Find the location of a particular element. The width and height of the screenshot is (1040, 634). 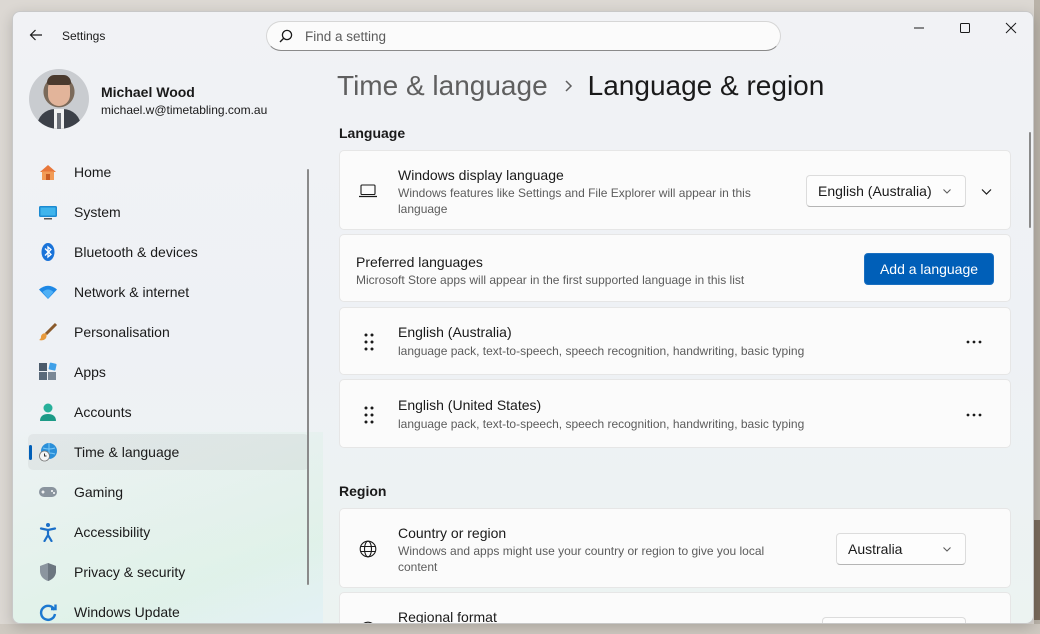

time-language-icon is located at coordinates (48, 452).